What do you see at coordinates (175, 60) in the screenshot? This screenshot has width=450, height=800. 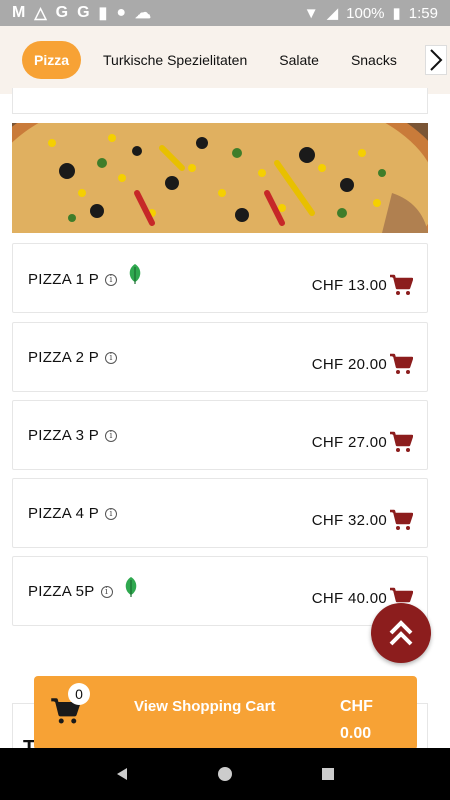 I see `tab-turkische-spezielitaten: Turkische Spezielitaten` at bounding box center [175, 60].